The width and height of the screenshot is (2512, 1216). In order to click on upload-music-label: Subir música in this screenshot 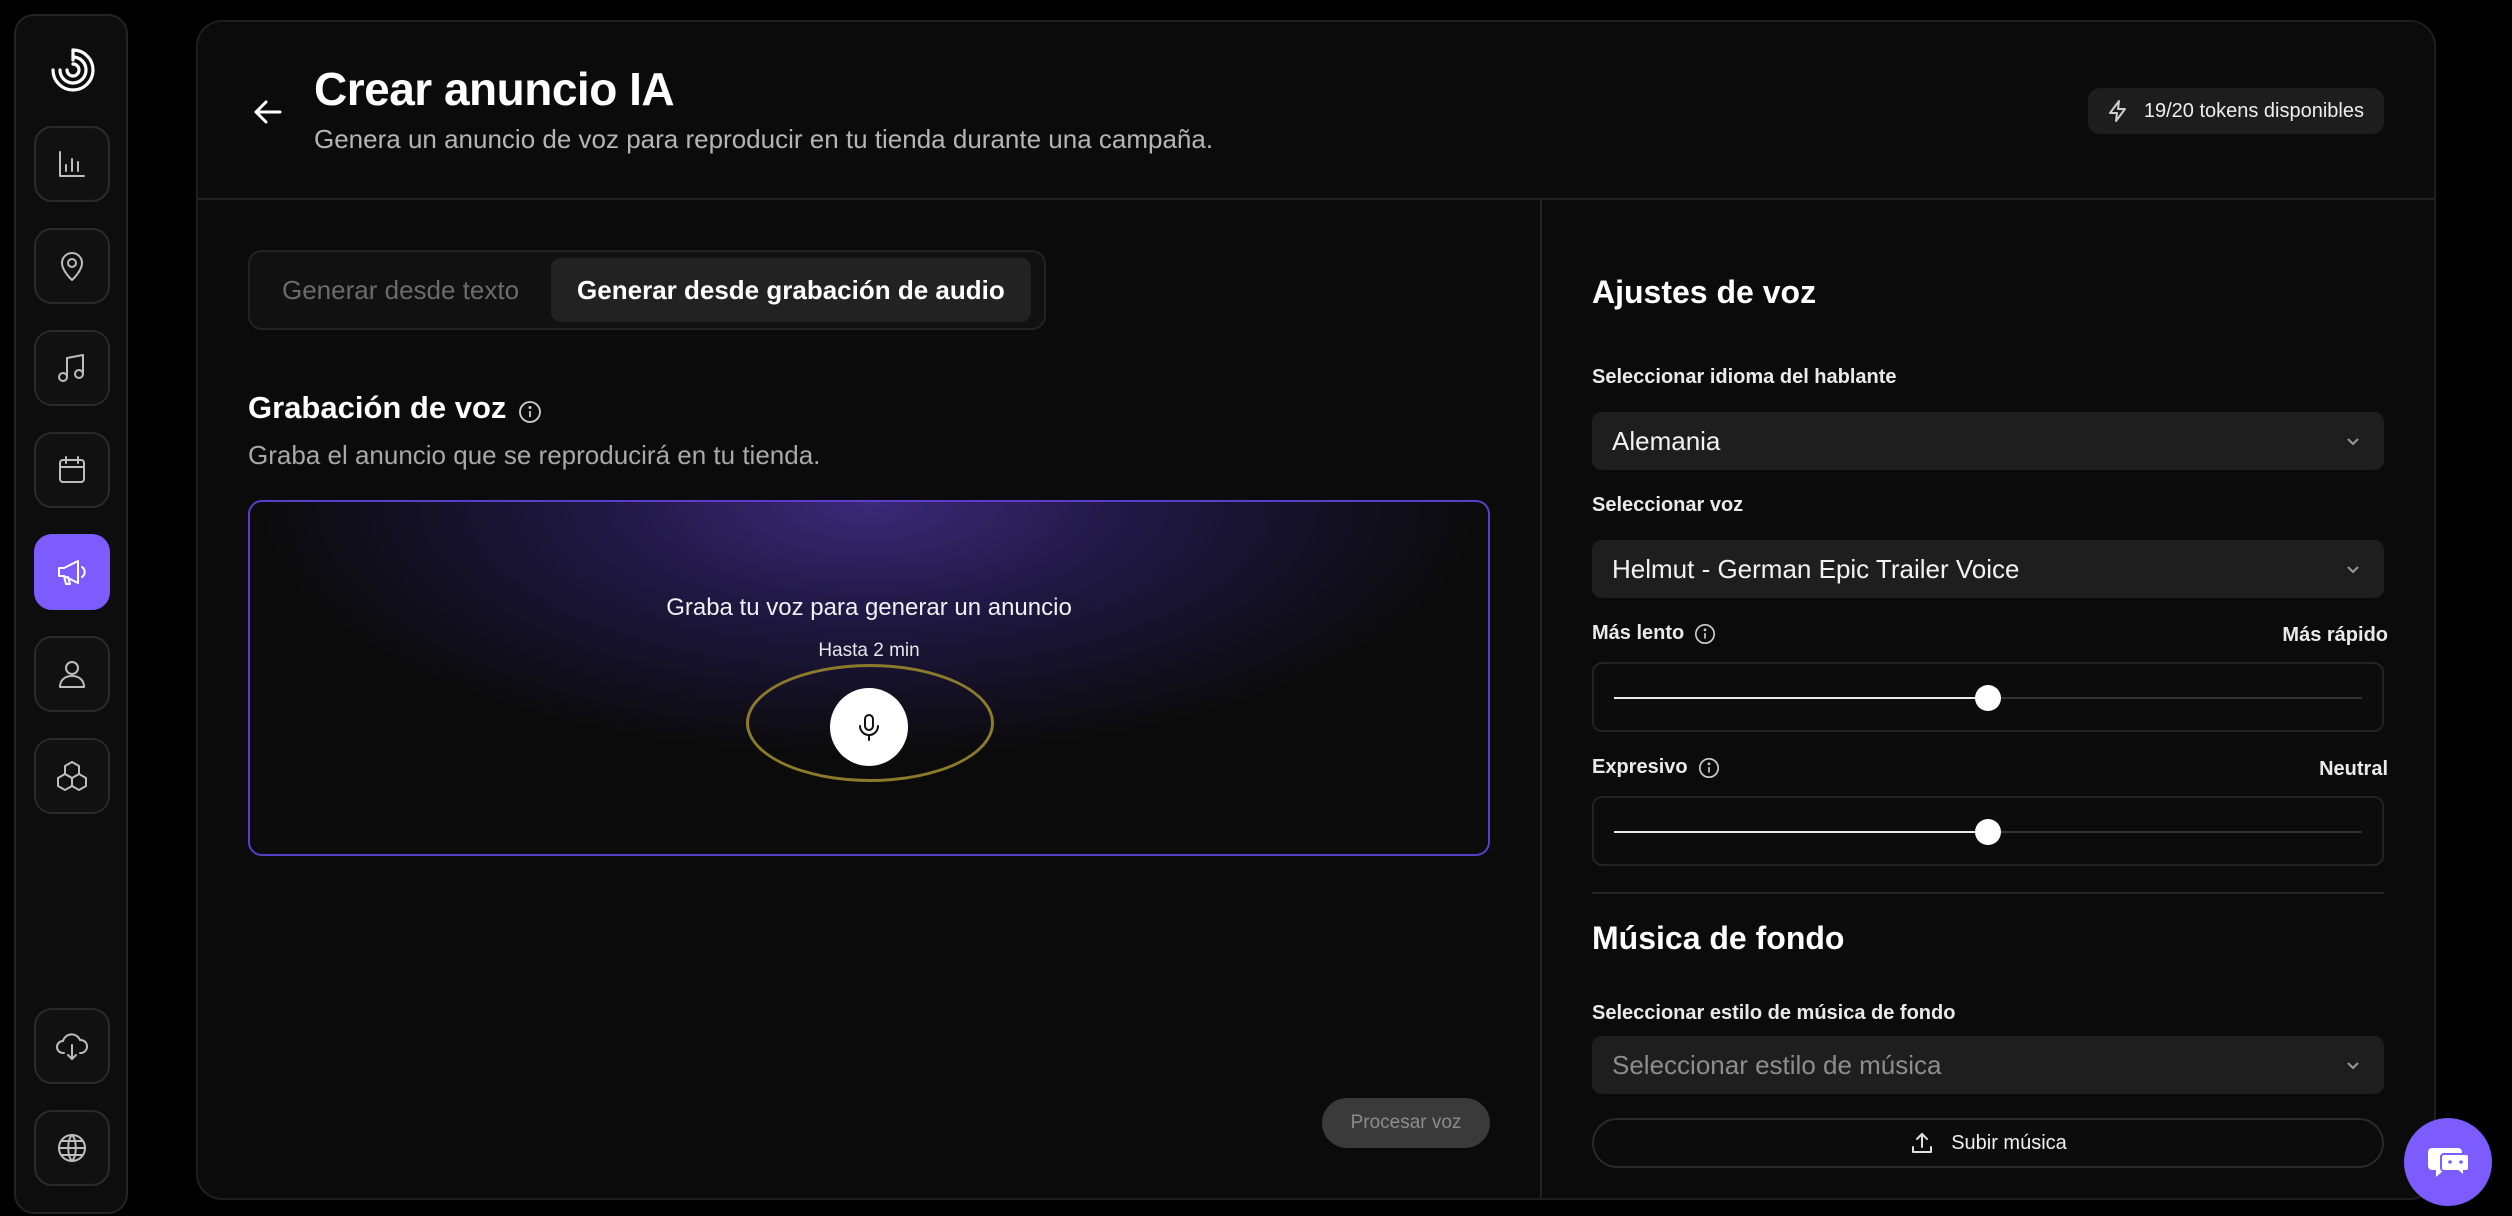, I will do `click(2009, 1142)`.